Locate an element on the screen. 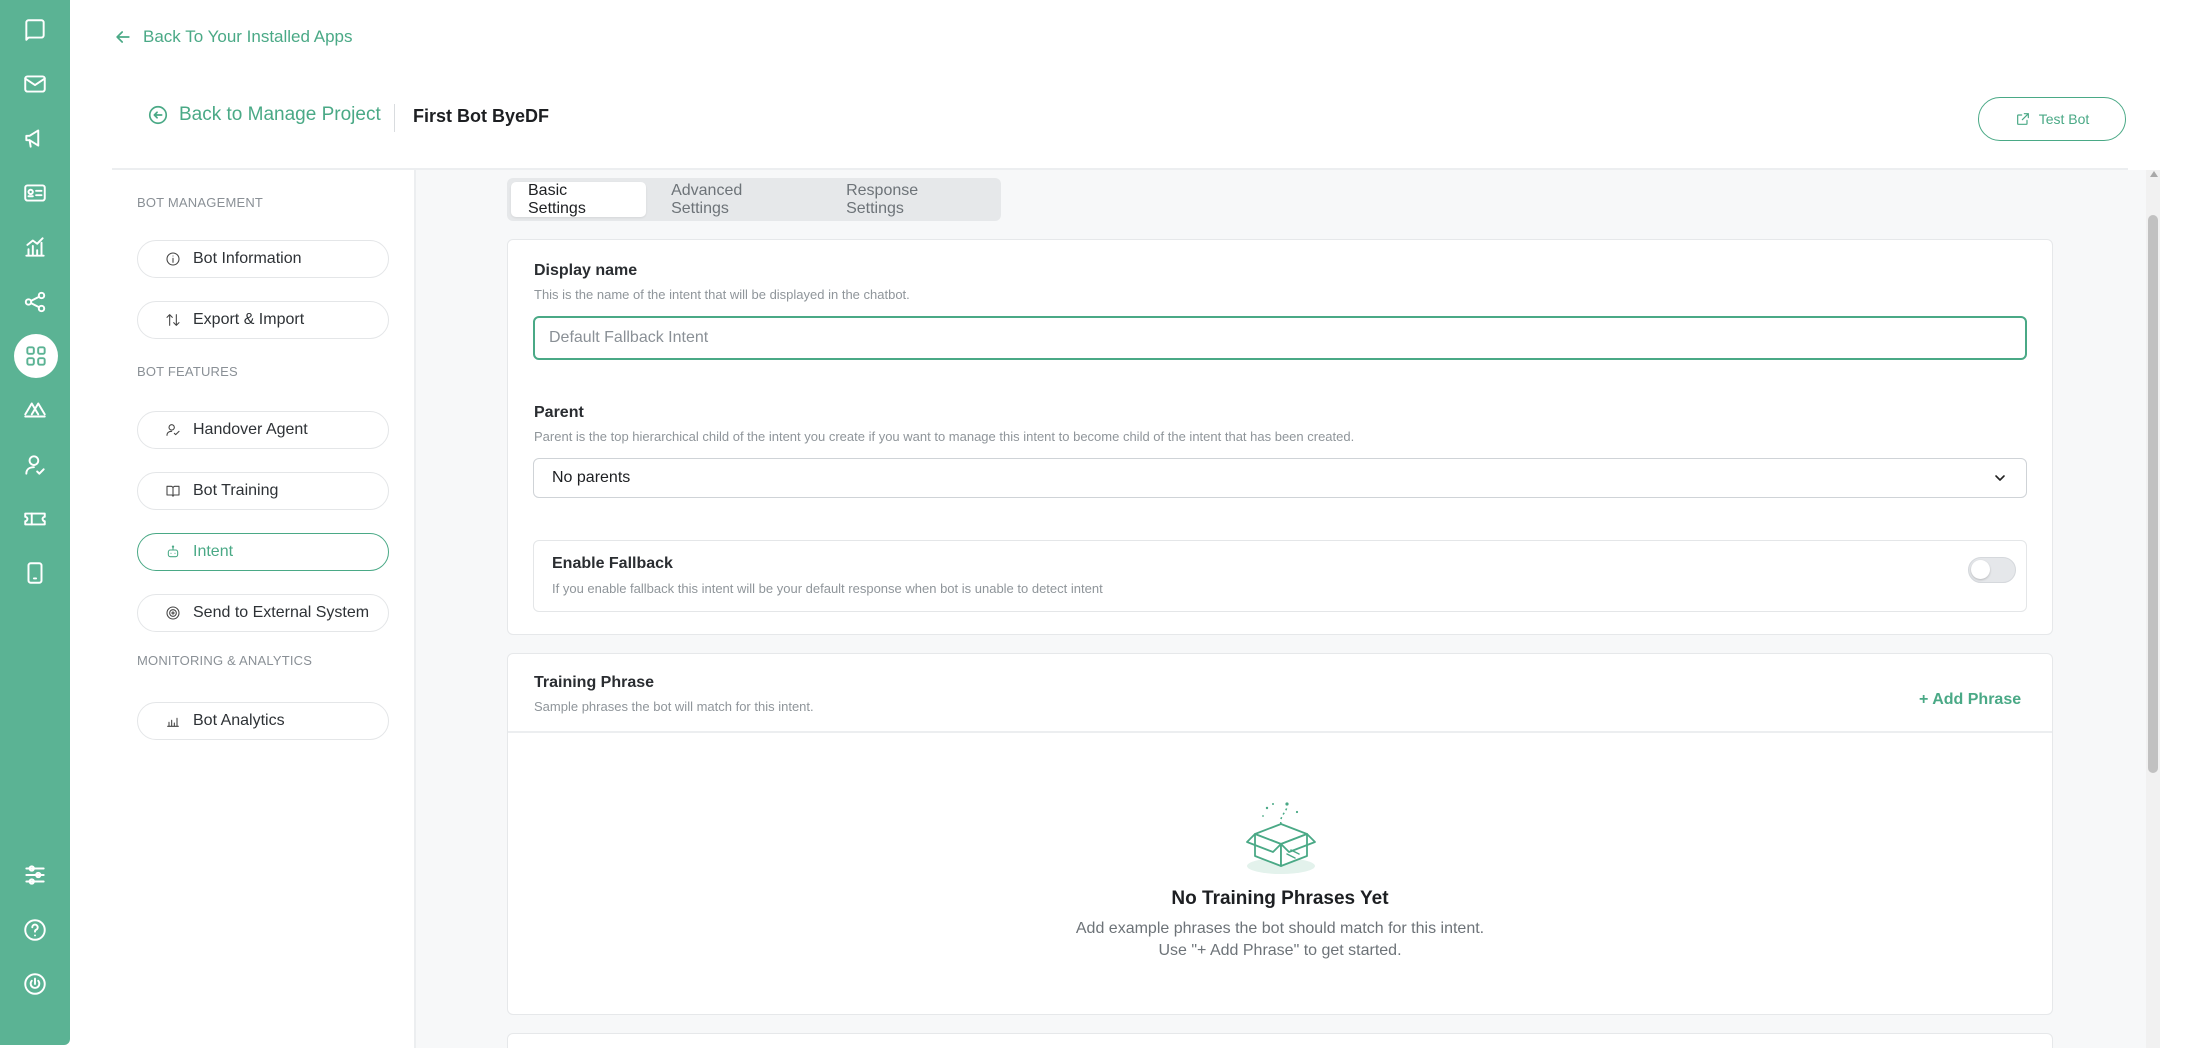 The width and height of the screenshot is (2194, 1048). target-icon is located at coordinates (173, 613).